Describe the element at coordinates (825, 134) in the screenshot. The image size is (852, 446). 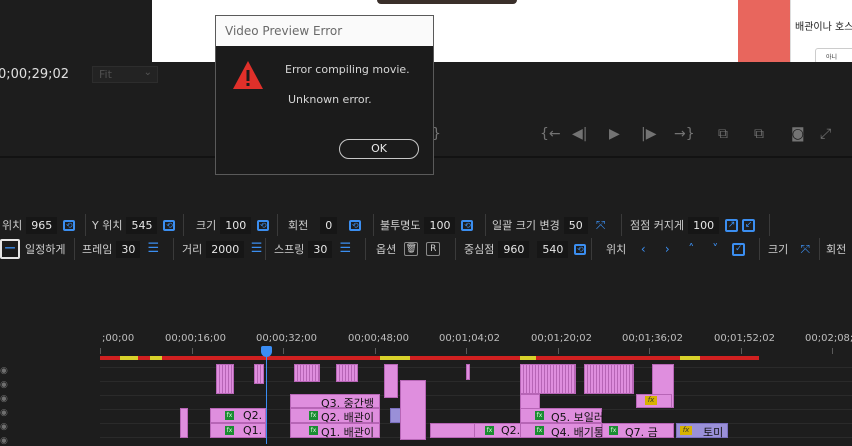
I see `fullscreen-icon: ⤢` at that location.